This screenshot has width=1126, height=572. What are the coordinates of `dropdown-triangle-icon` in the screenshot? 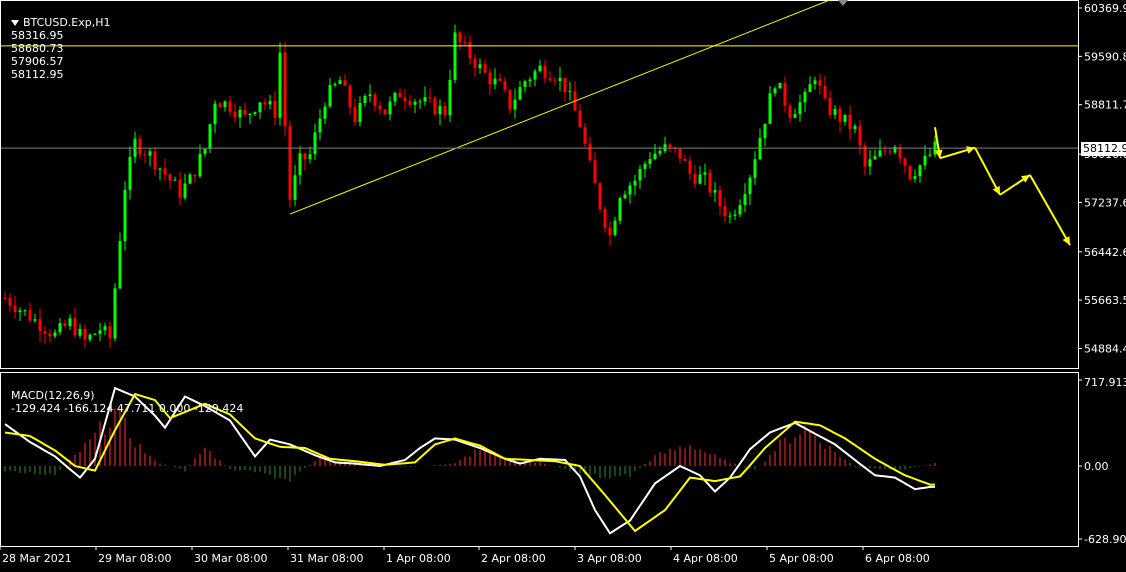 It's located at (15, 23).